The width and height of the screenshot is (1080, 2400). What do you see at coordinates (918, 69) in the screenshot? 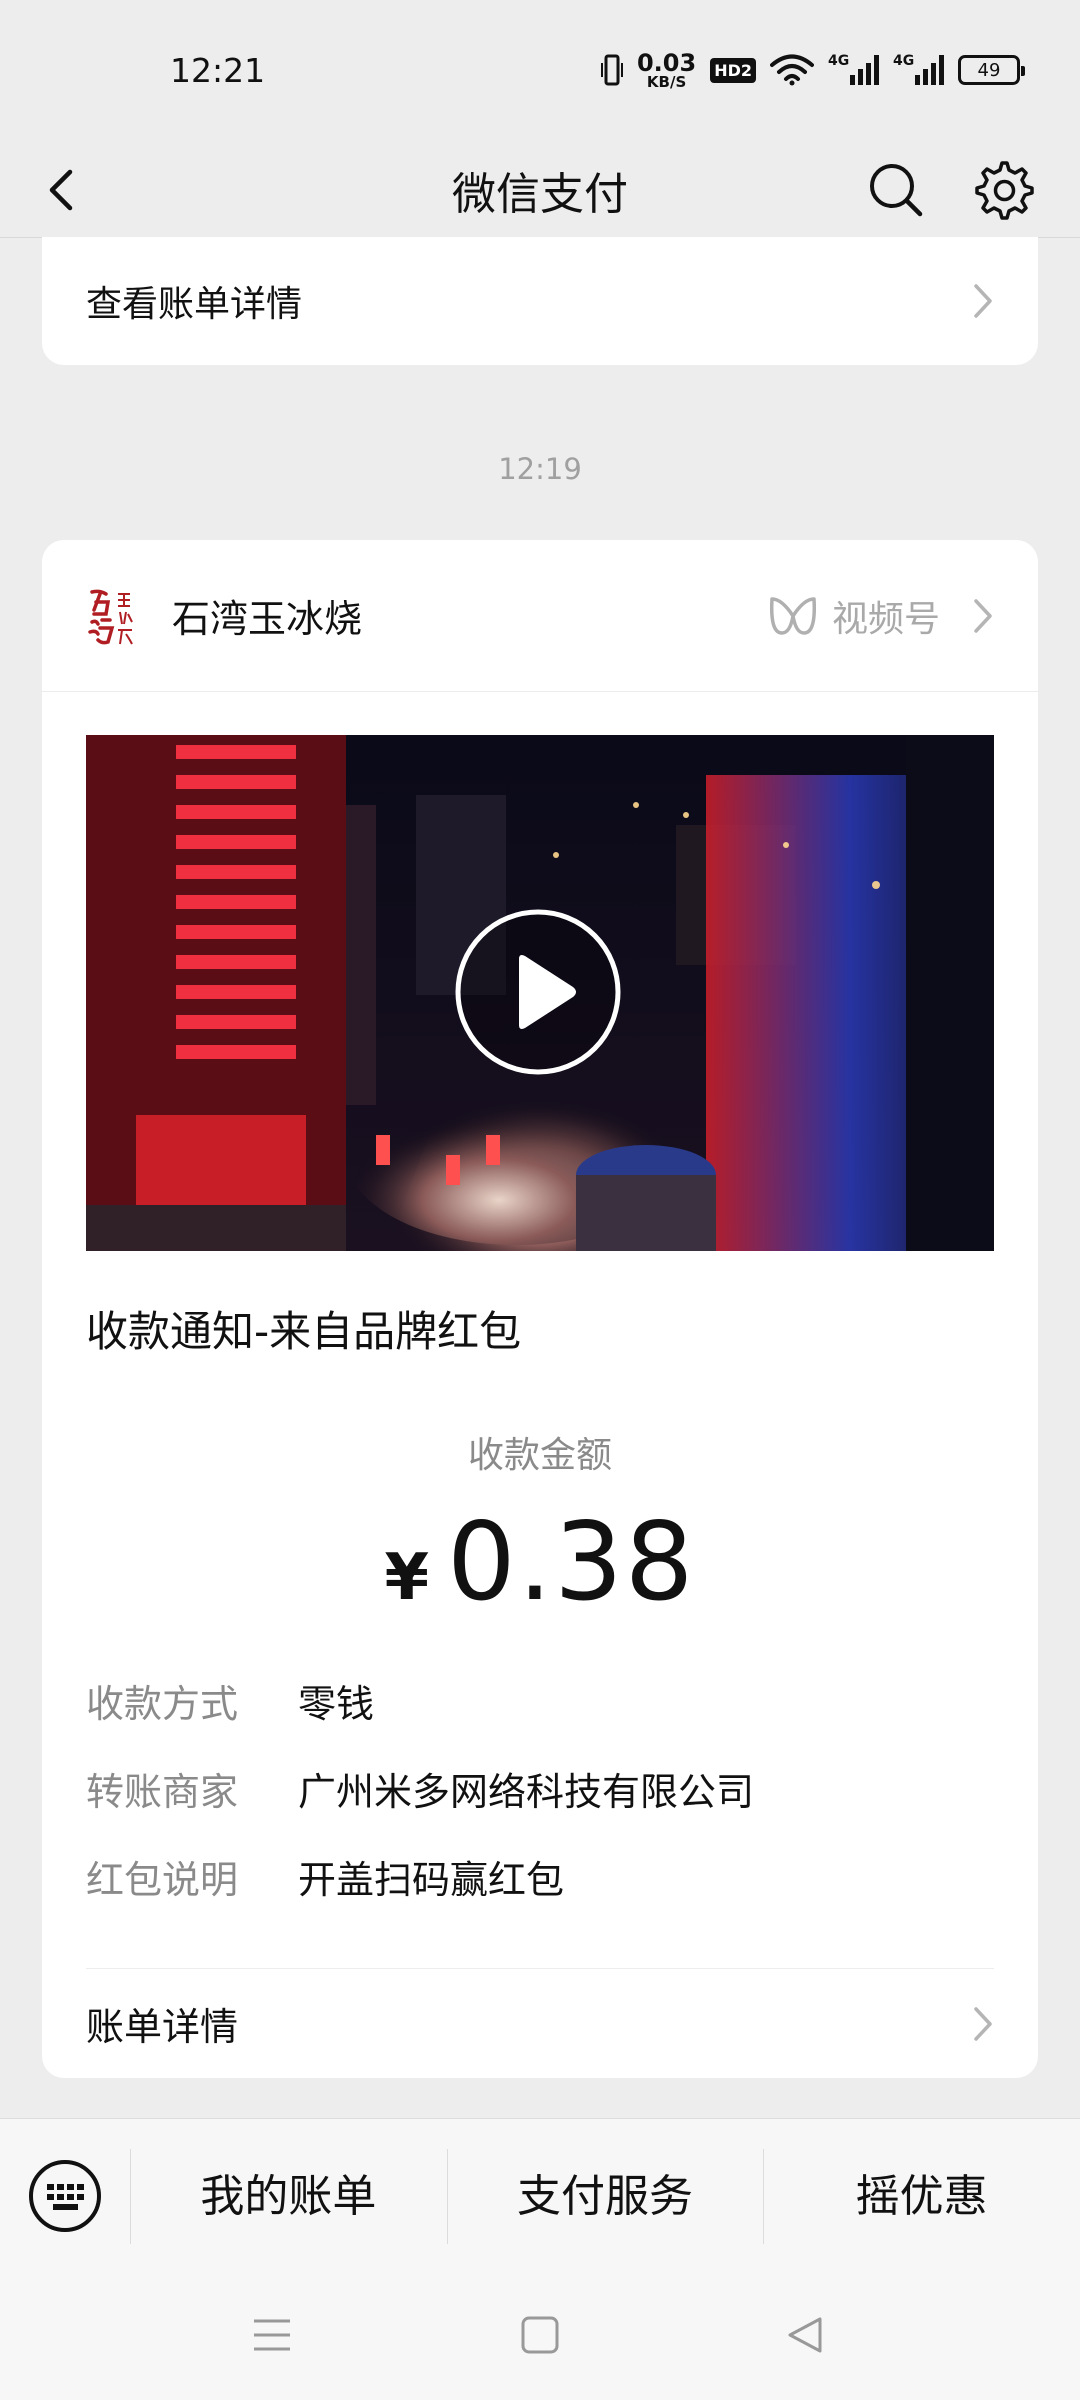
I see `signal-icon-2: 4G` at bounding box center [918, 69].